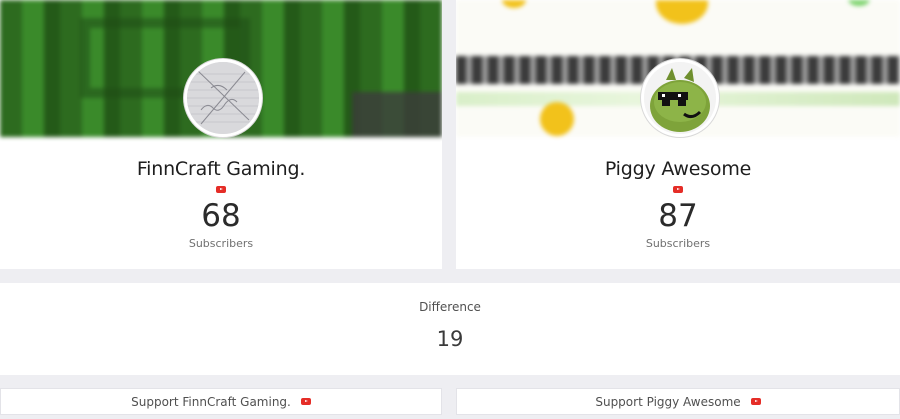  I want to click on support-button-label: Support Piggy Awesome, so click(668, 401).